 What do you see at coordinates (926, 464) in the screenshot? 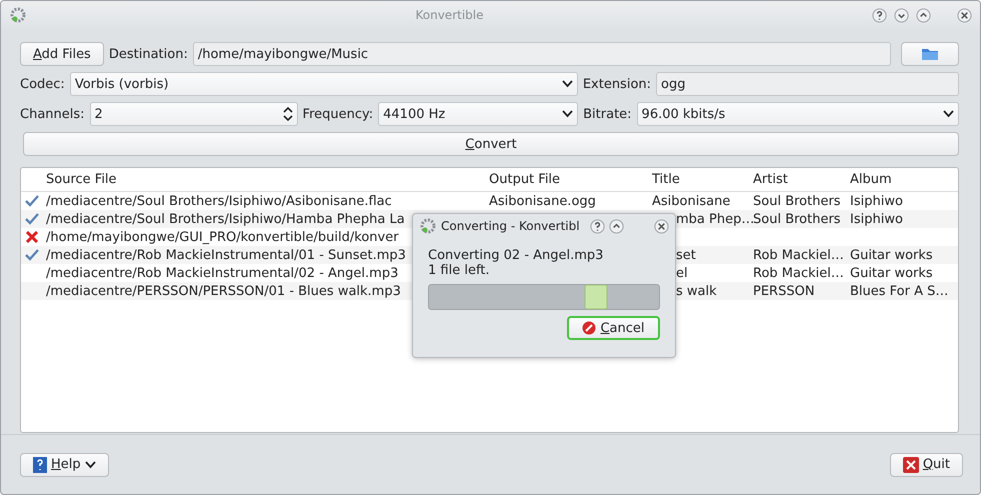
I see `quit-button: Quit` at bounding box center [926, 464].